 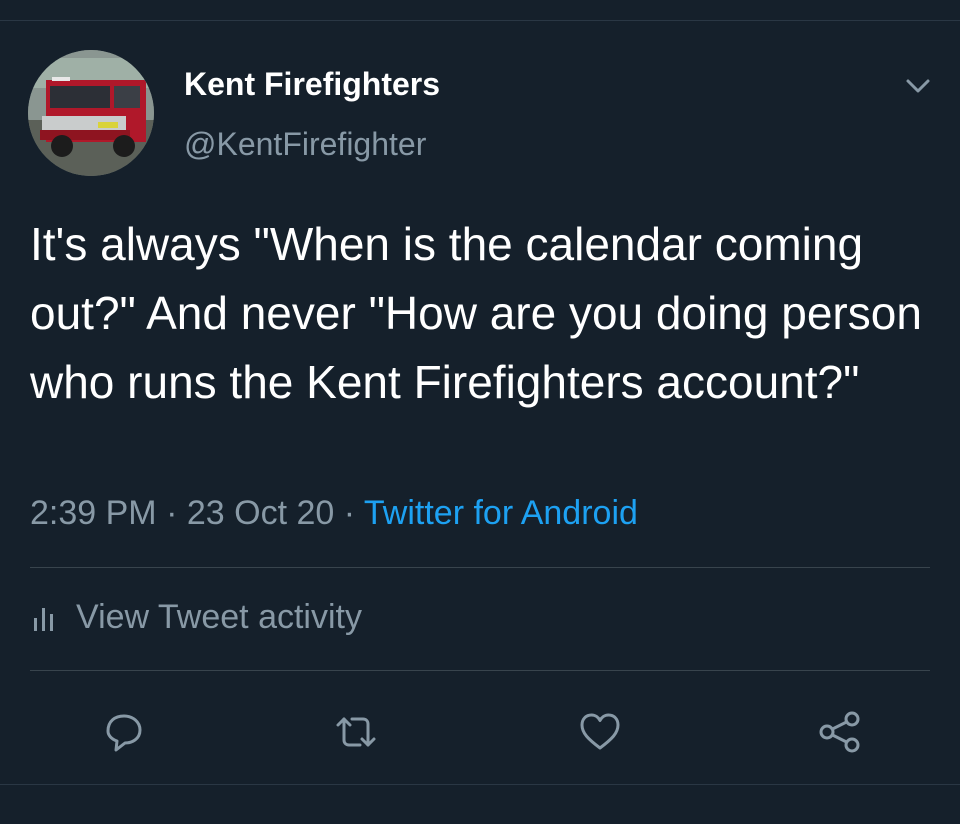 I want to click on reply-button, so click(x=122, y=732).